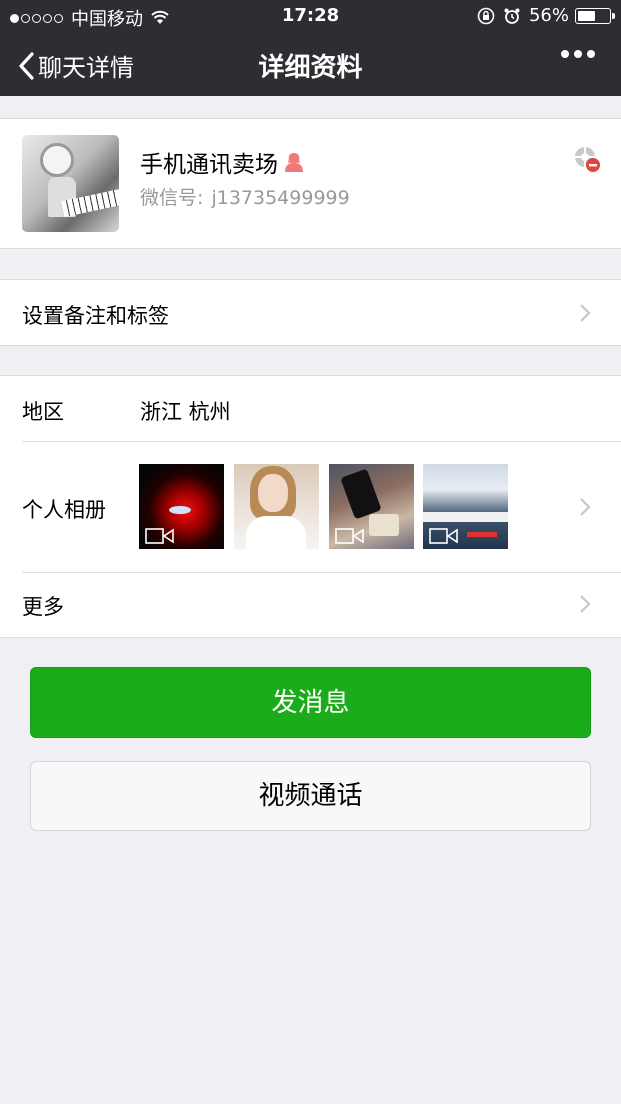 Image resolution: width=621 pixels, height=1104 pixels. I want to click on wechat-id-row: 微信号: j13735499999, so click(245, 196).